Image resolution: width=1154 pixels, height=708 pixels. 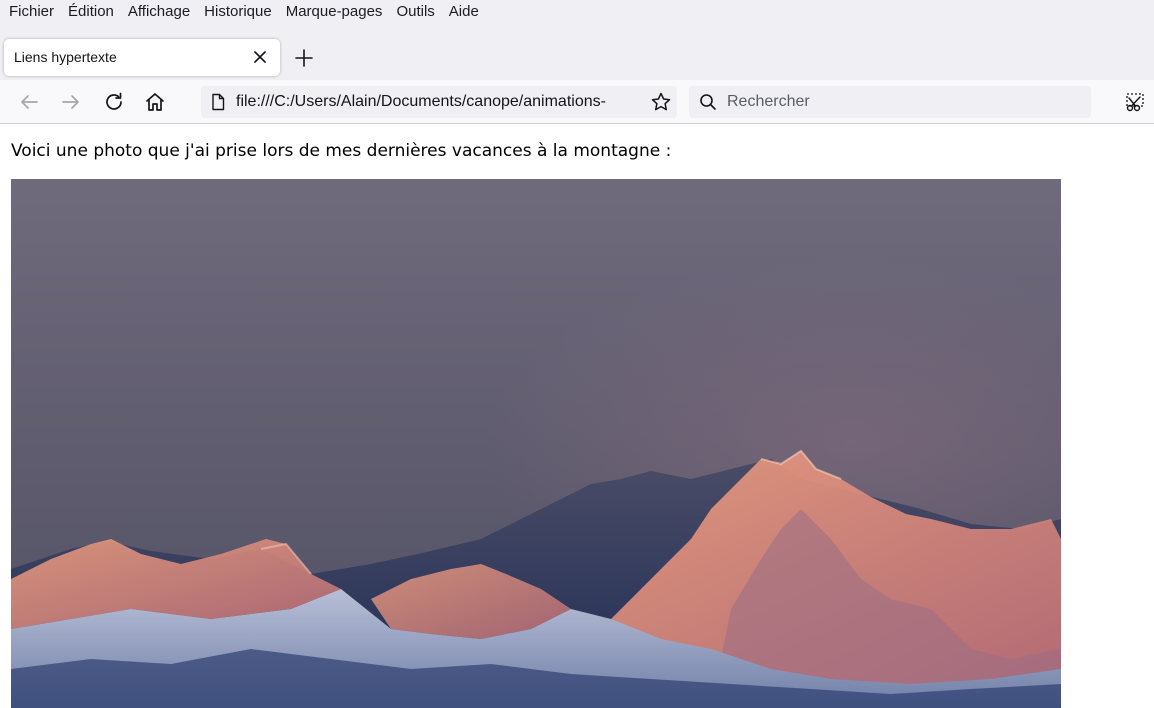 I want to click on tab-liens-hypertexte: Liens hypertexte, so click(x=142, y=57).